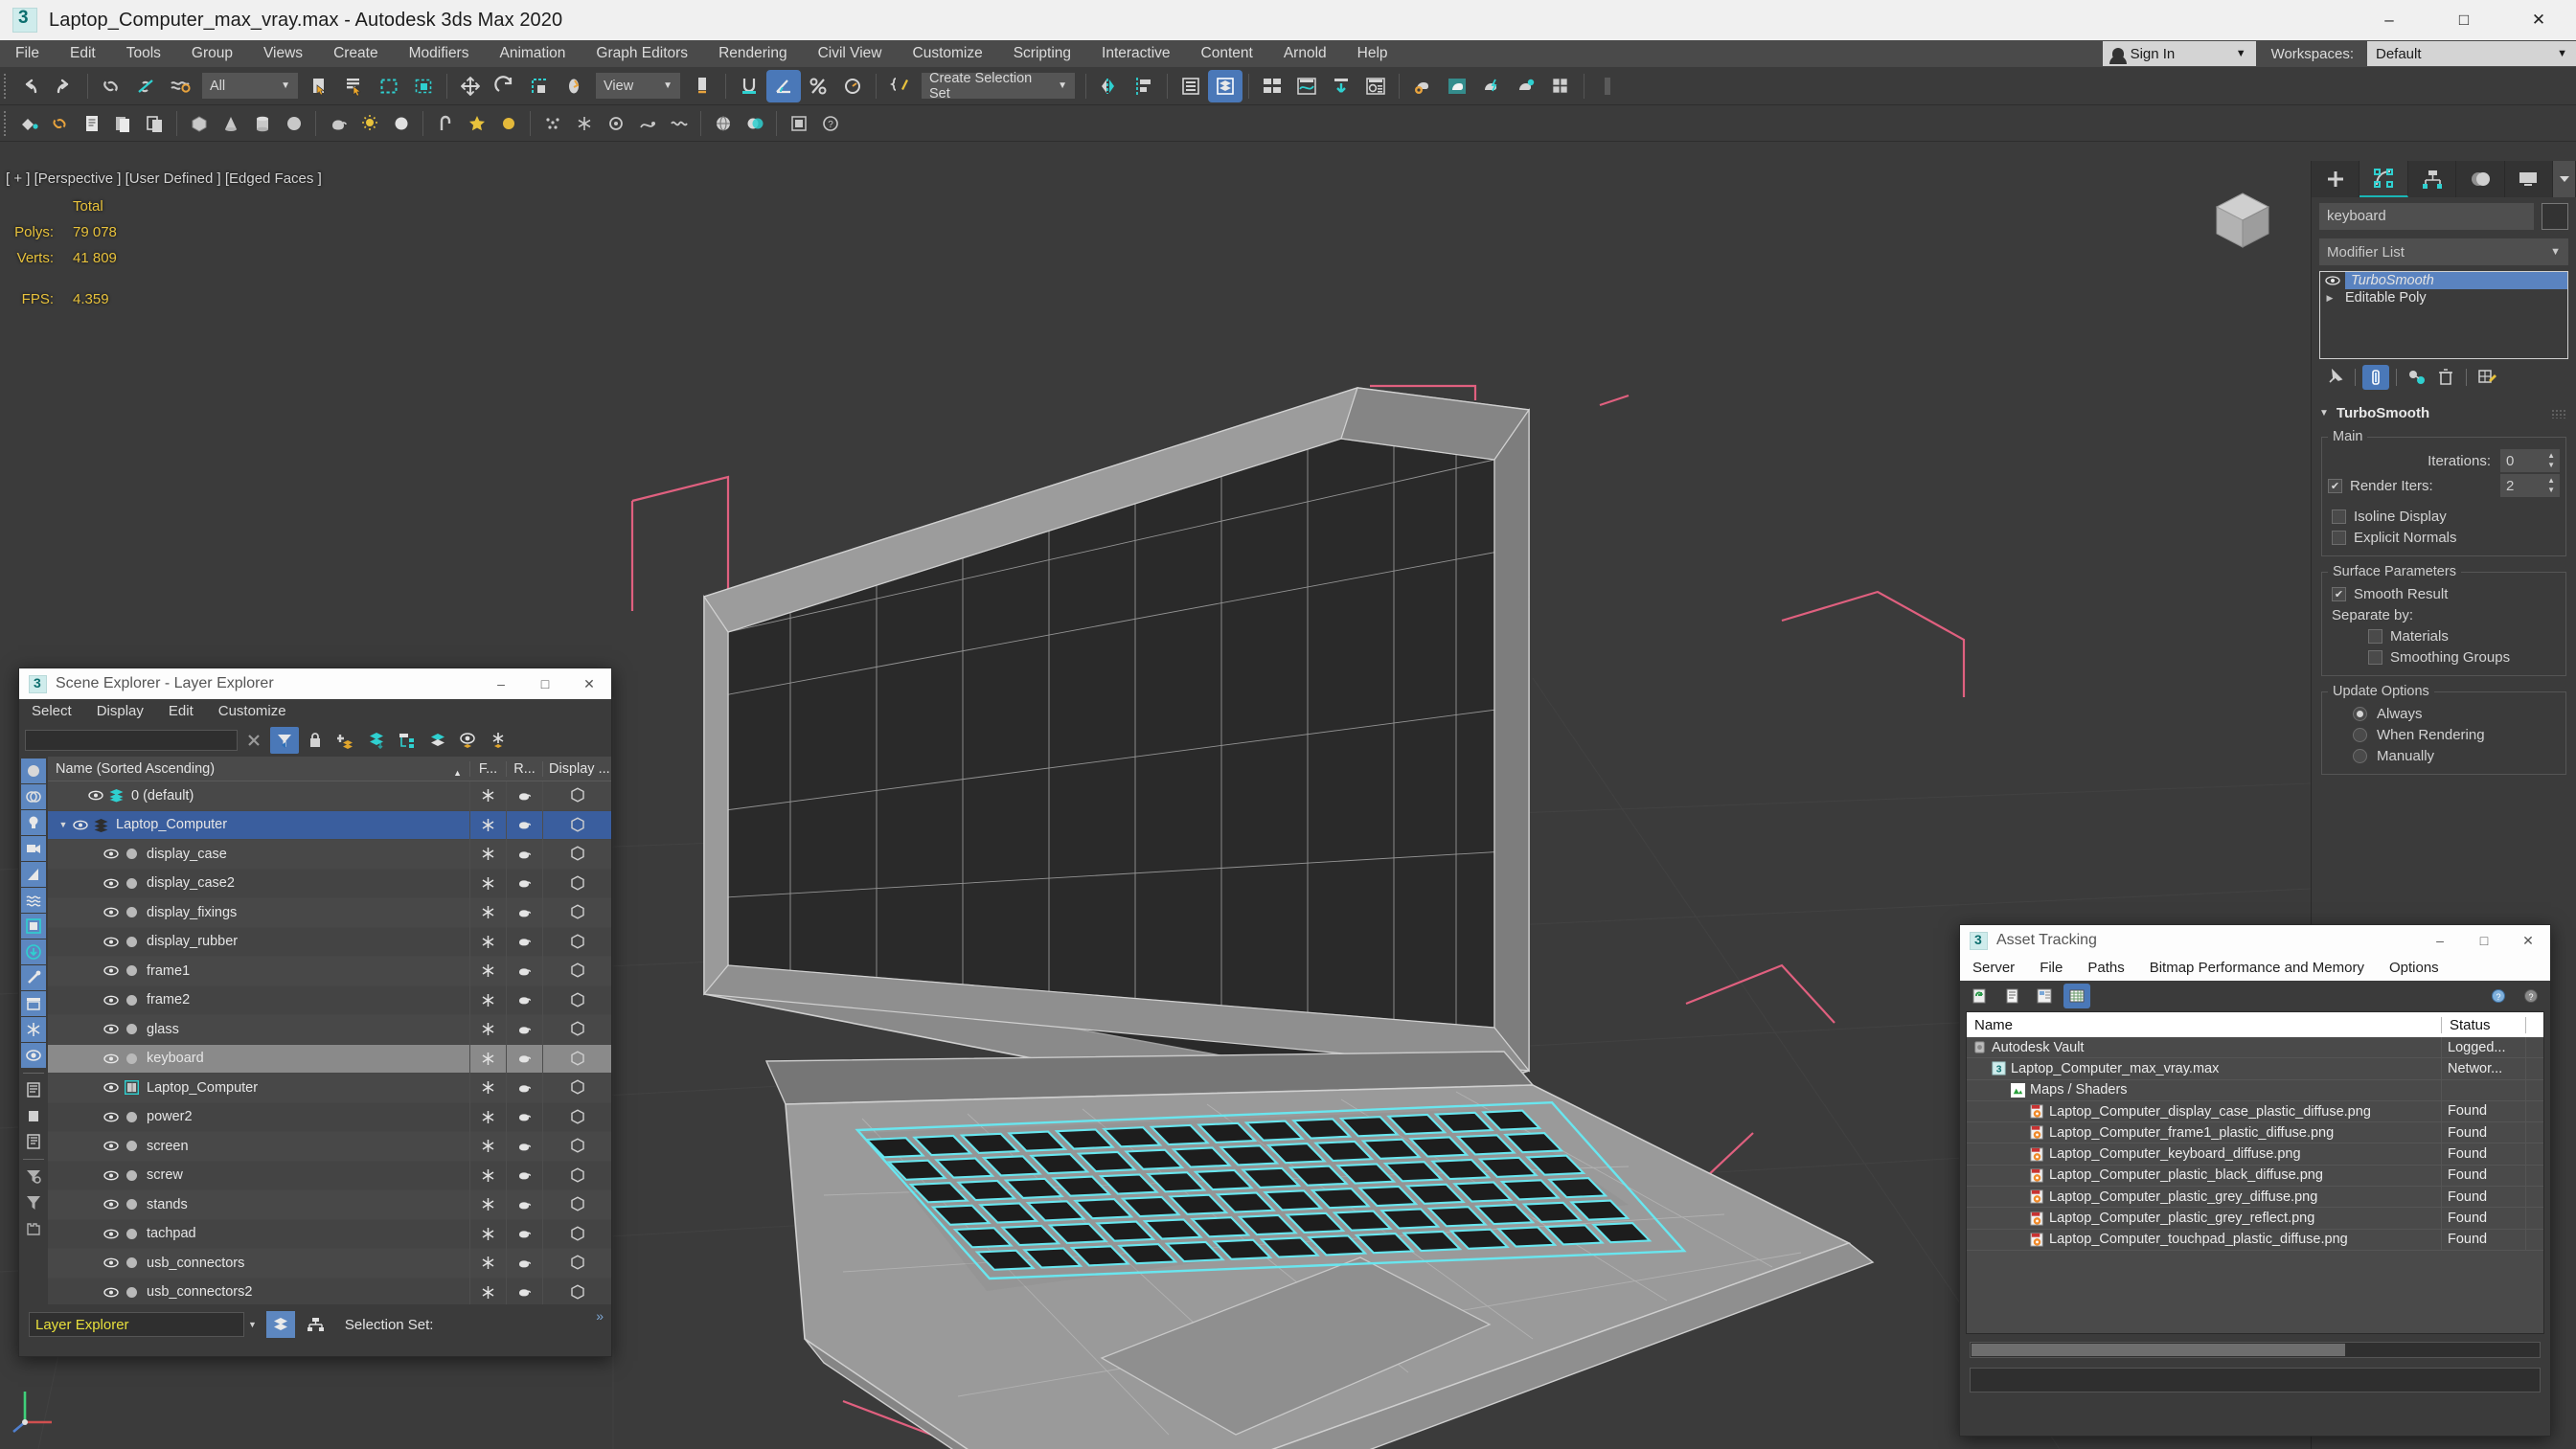  What do you see at coordinates (423, 86) in the screenshot?
I see `window-crossing-toggle-icon` at bounding box center [423, 86].